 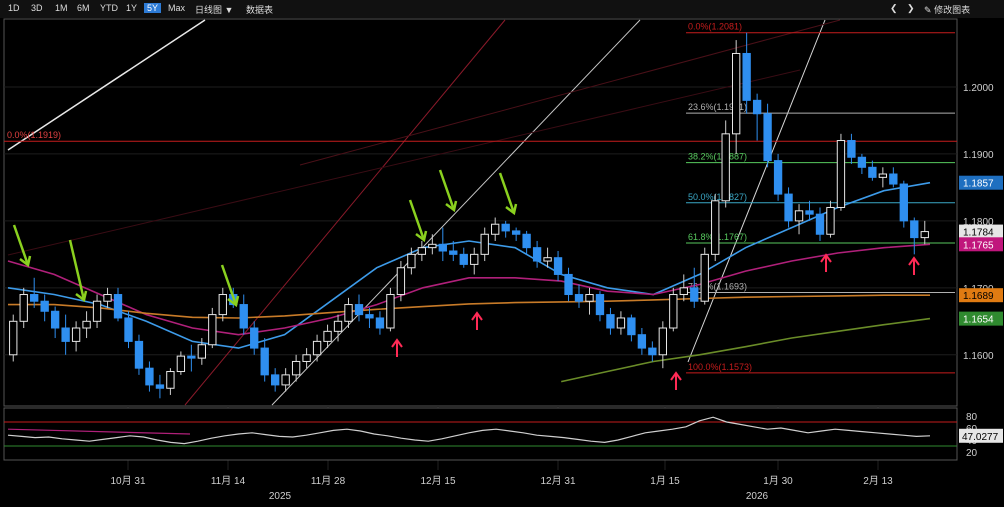 I want to click on year-label: 2026, so click(x=757, y=496).